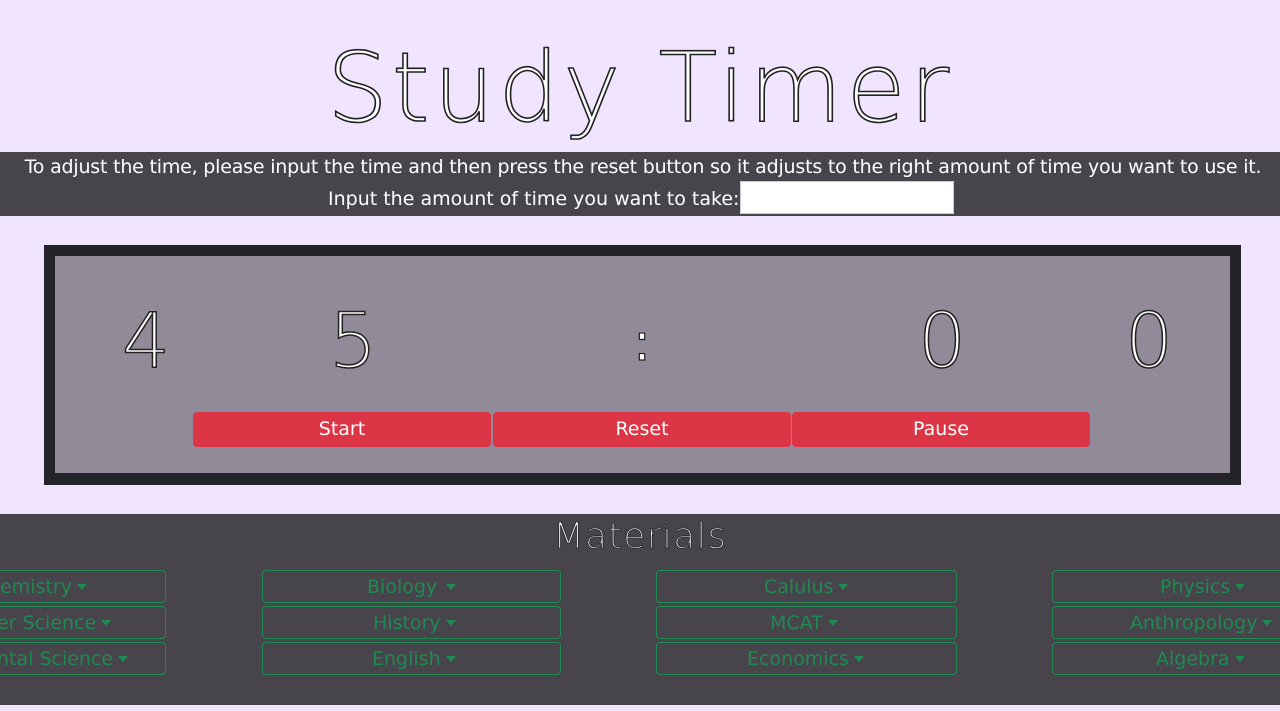 This screenshot has width=1280, height=711. I want to click on dropdown-algebra: Algebra, so click(1166, 658).